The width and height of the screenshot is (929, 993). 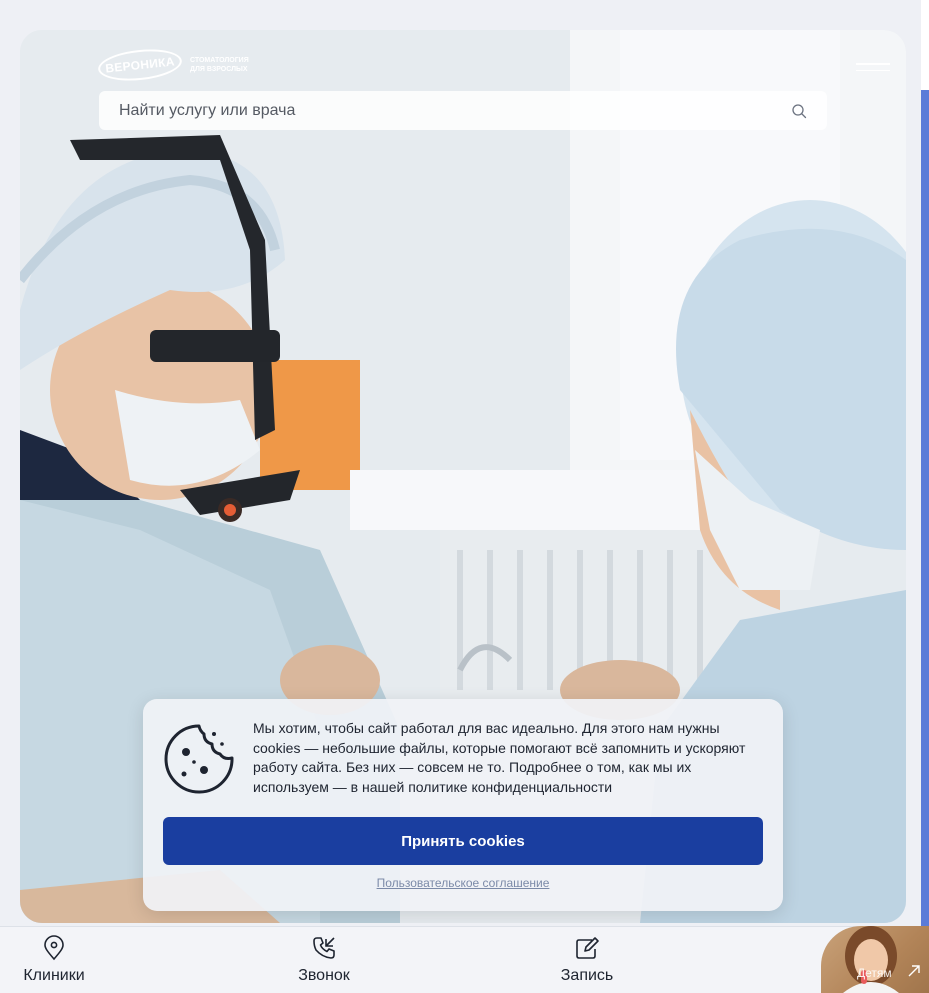 I want to click on hamburger-icon, so click(x=873, y=68).